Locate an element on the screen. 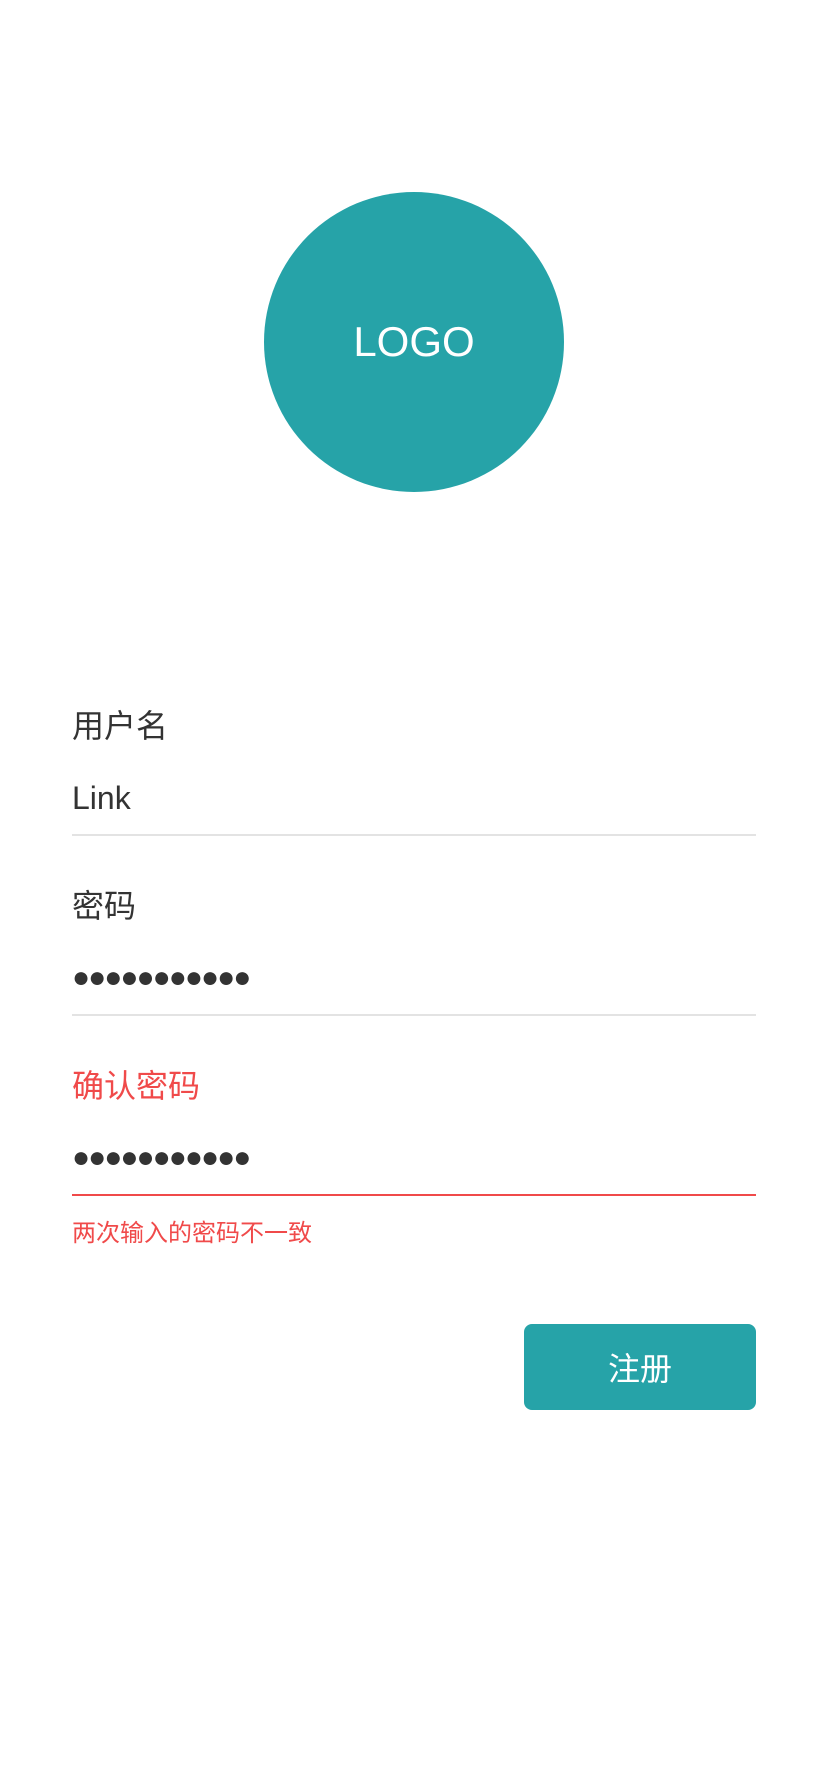 Image resolution: width=828 pixels, height=1792 pixels. confirm-password-label: 确认密码 is located at coordinates (136, 1086).